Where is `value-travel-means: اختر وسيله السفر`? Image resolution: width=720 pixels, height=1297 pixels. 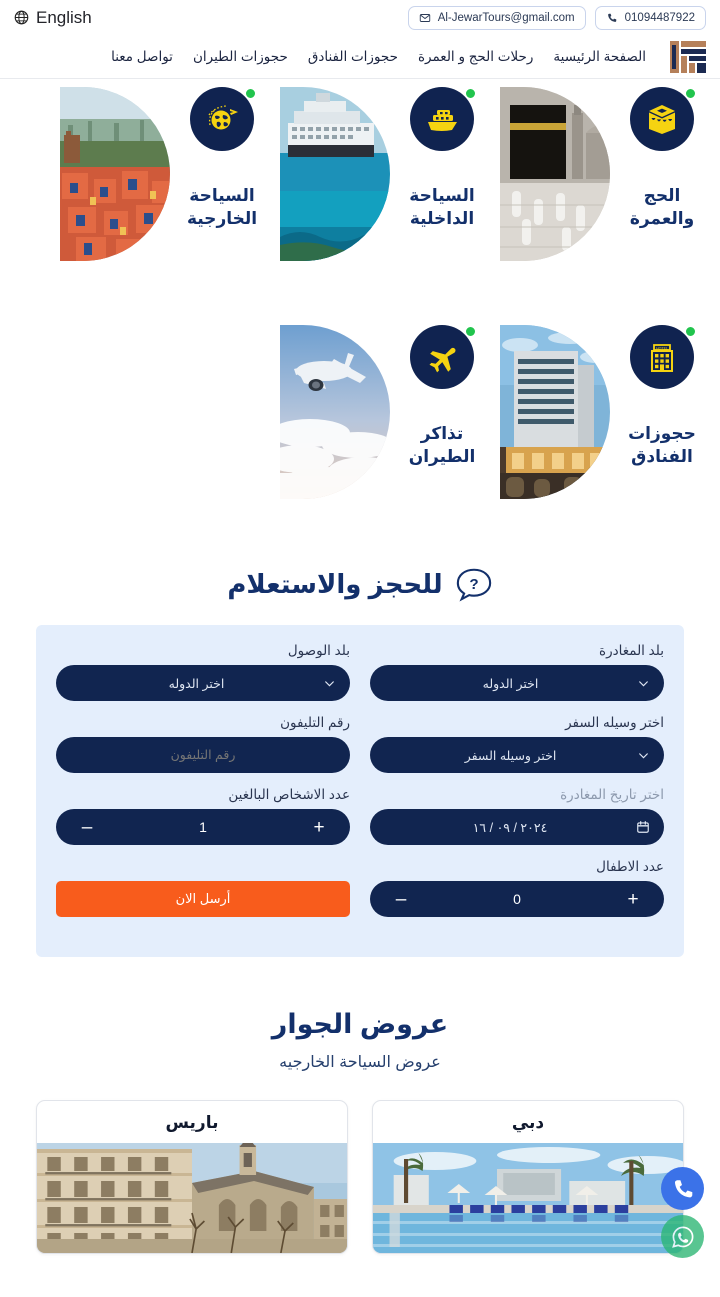 value-travel-means: اختر وسيله السفر is located at coordinates (510, 755).